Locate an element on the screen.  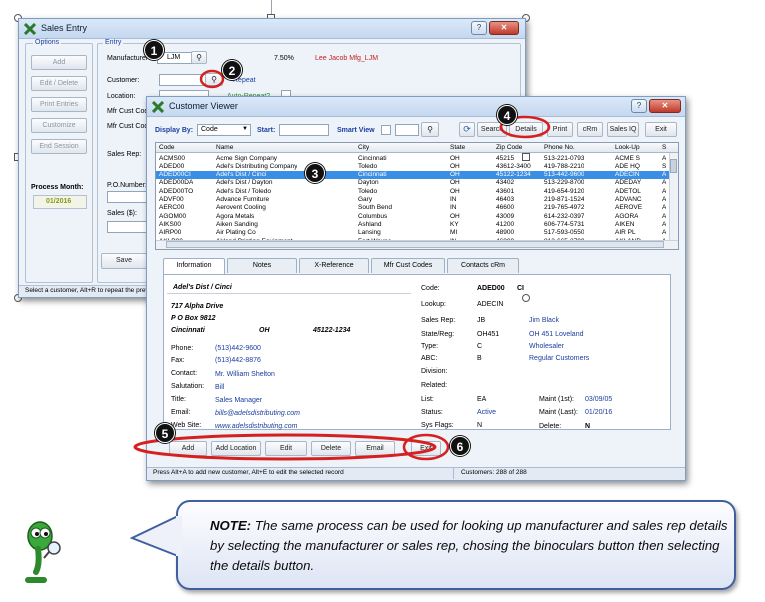
callout-6: 6 is located at coordinates (460, 446).